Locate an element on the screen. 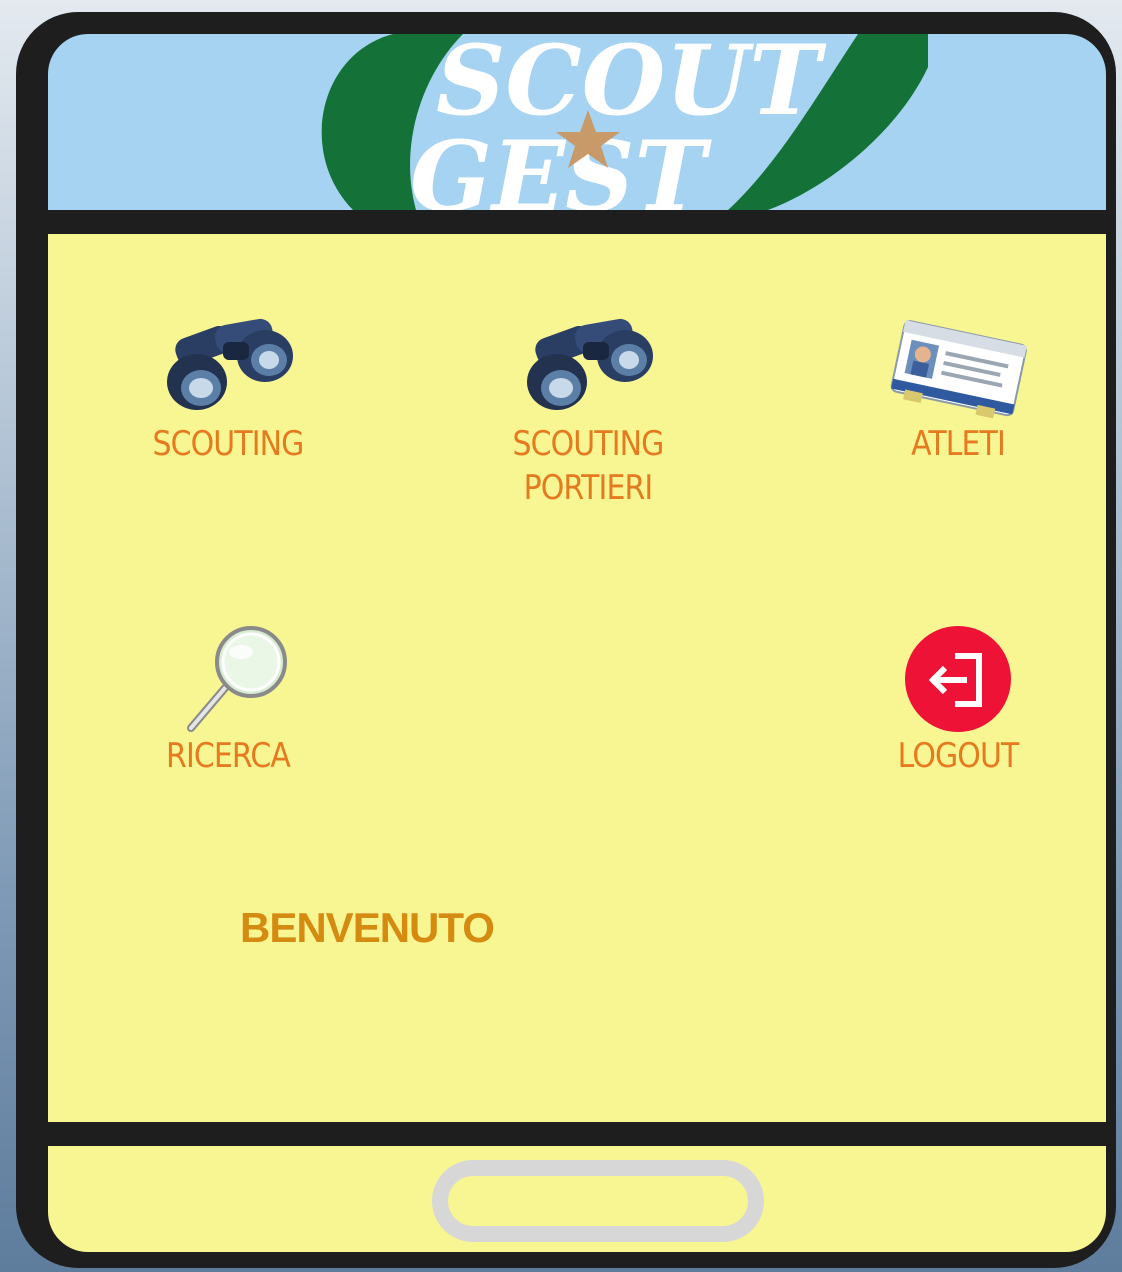  menu-item-logout: LOGOUT is located at coordinates (958, 701).